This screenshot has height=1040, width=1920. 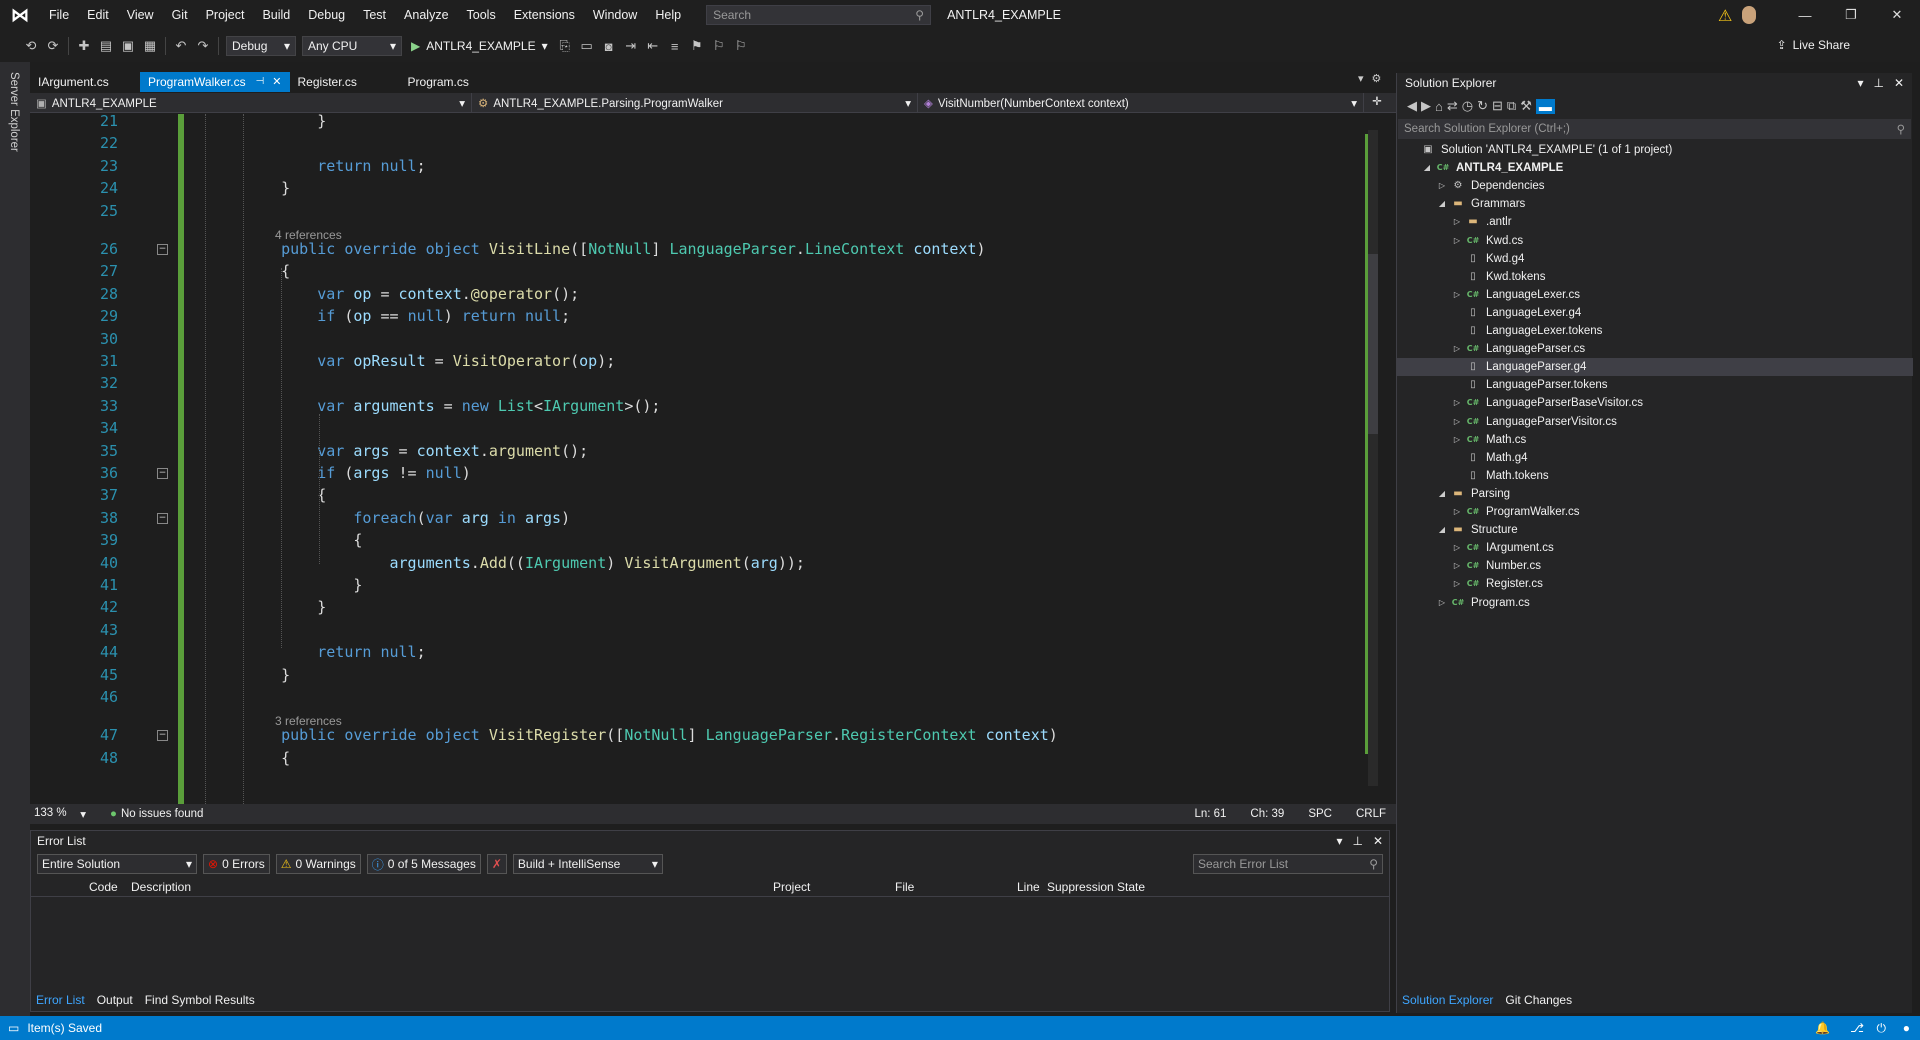 What do you see at coordinates (1210, 814) in the screenshot?
I see `line-number: Ln: 61` at bounding box center [1210, 814].